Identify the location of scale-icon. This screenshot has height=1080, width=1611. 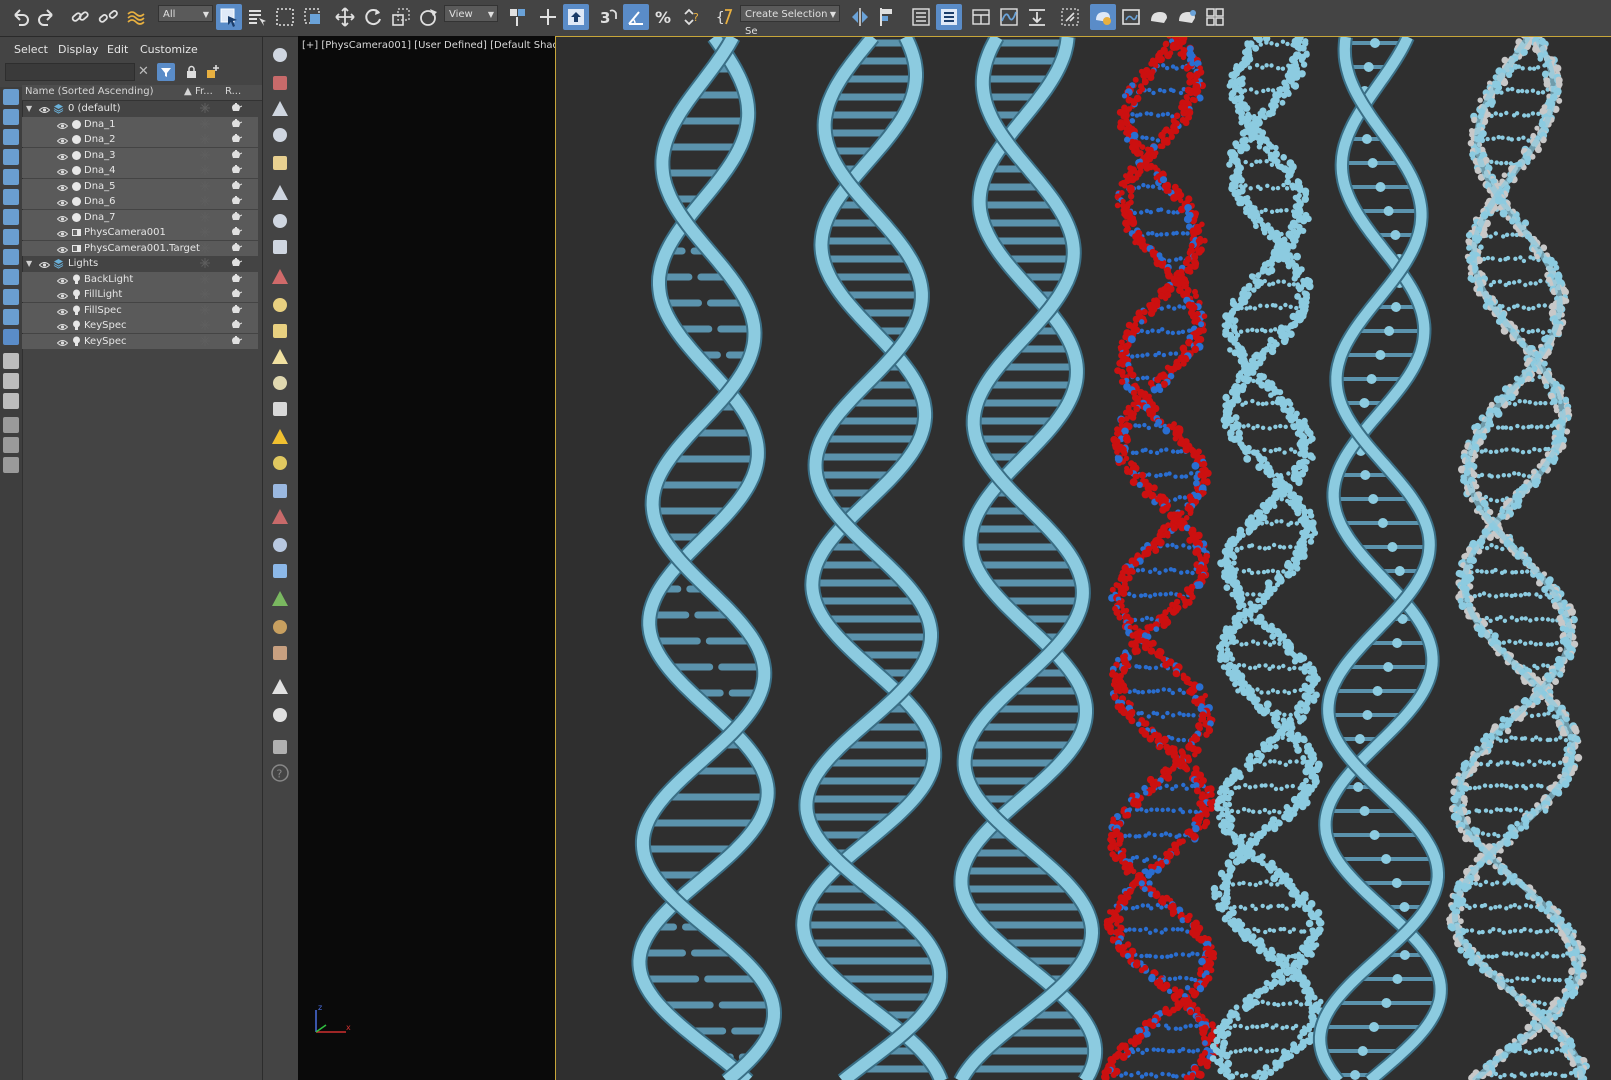
(401, 17).